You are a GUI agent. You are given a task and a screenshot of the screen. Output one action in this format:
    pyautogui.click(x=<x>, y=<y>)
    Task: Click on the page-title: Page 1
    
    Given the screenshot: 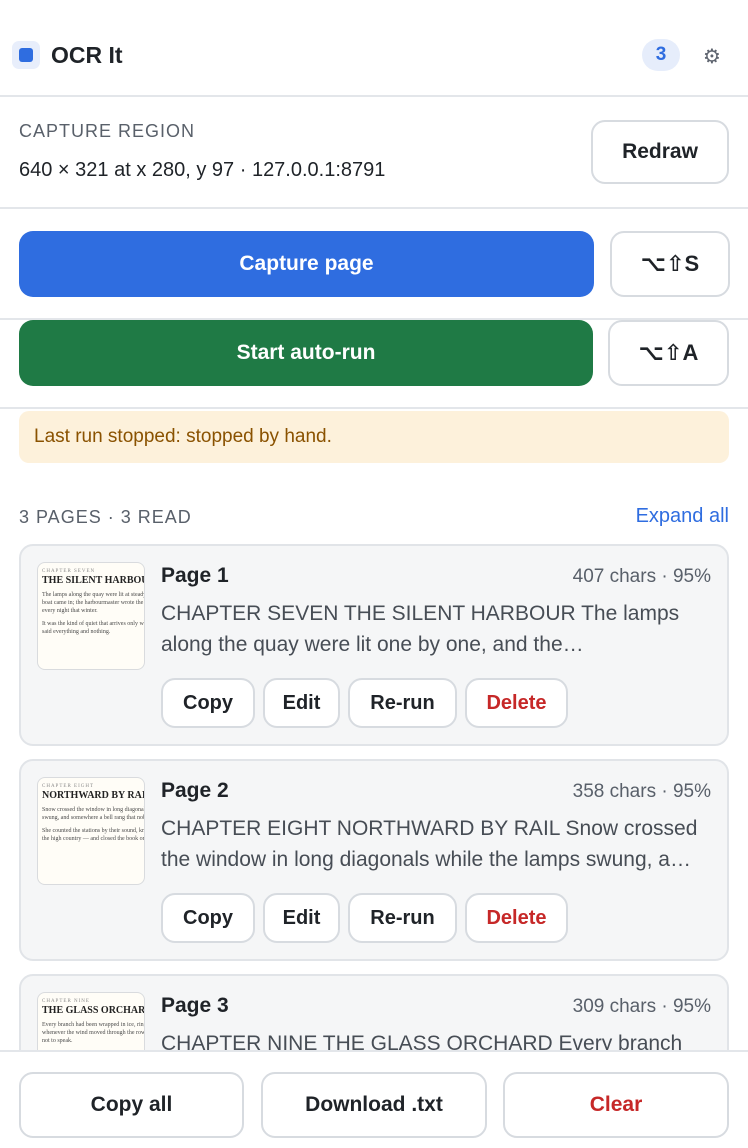 What is the action you would take?
    pyautogui.click(x=195, y=575)
    